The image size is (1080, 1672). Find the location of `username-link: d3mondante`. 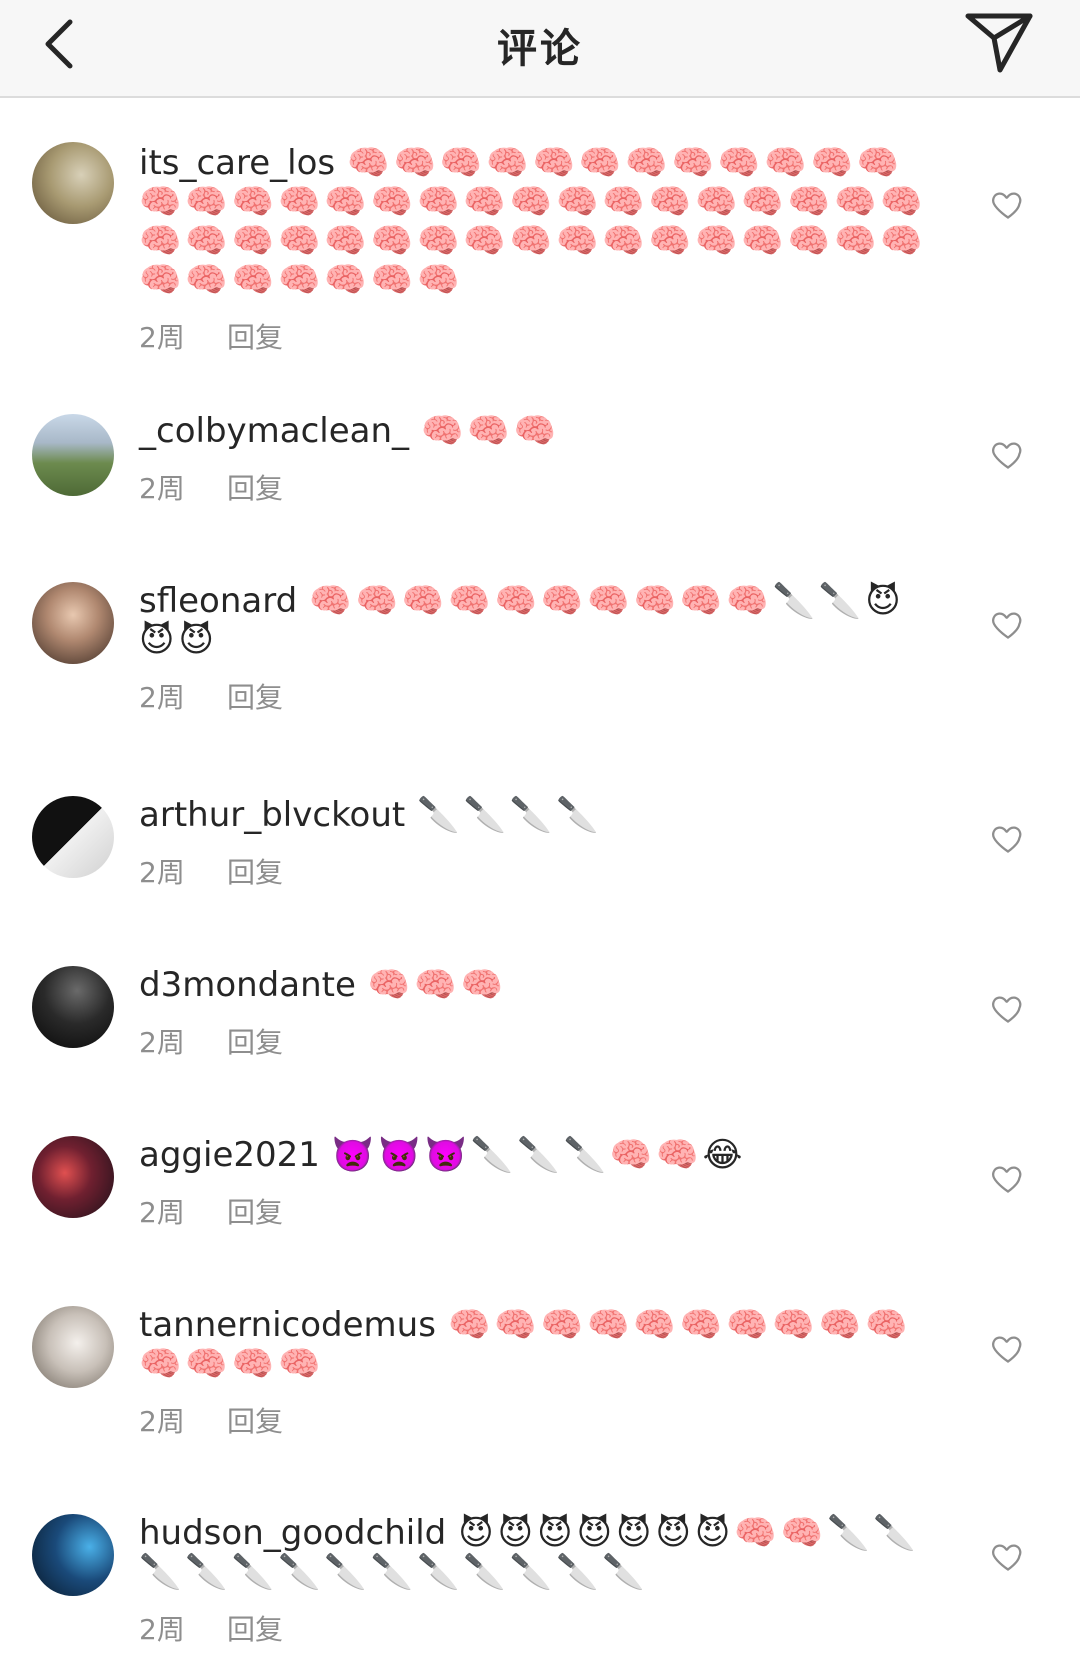

username-link: d3mondante is located at coordinates (247, 985).